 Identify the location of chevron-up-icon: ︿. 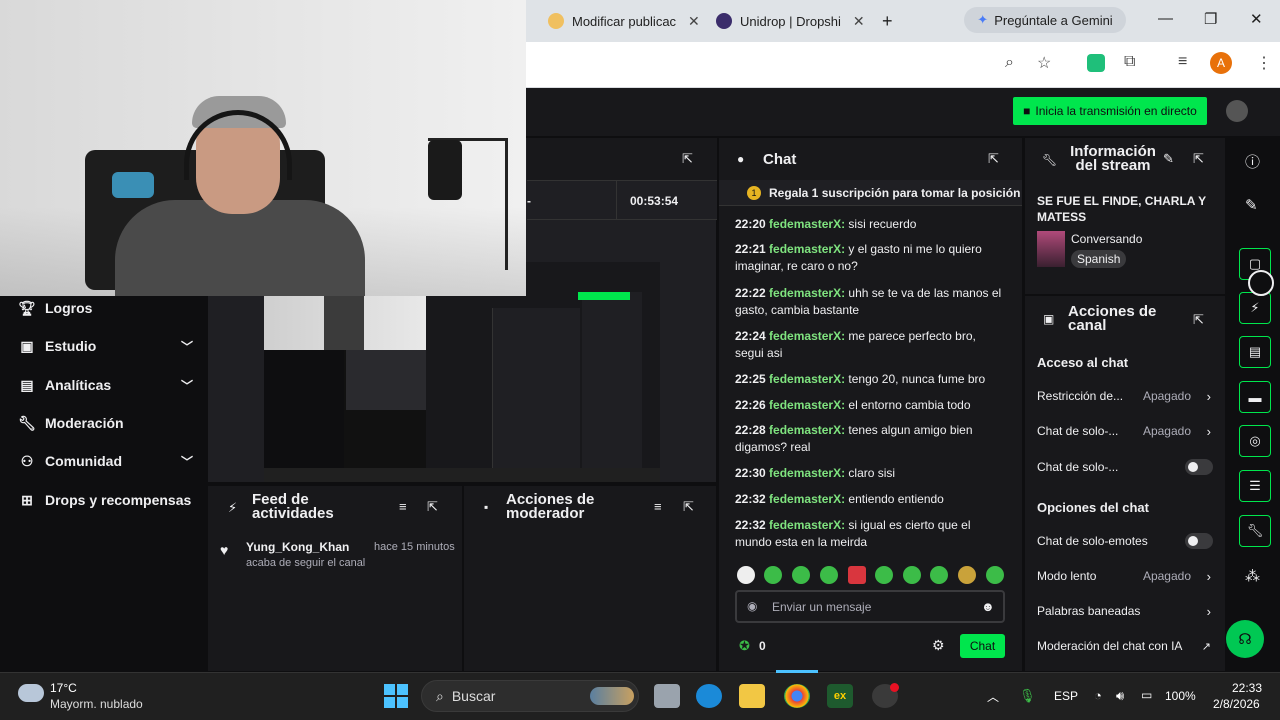
(993, 696).